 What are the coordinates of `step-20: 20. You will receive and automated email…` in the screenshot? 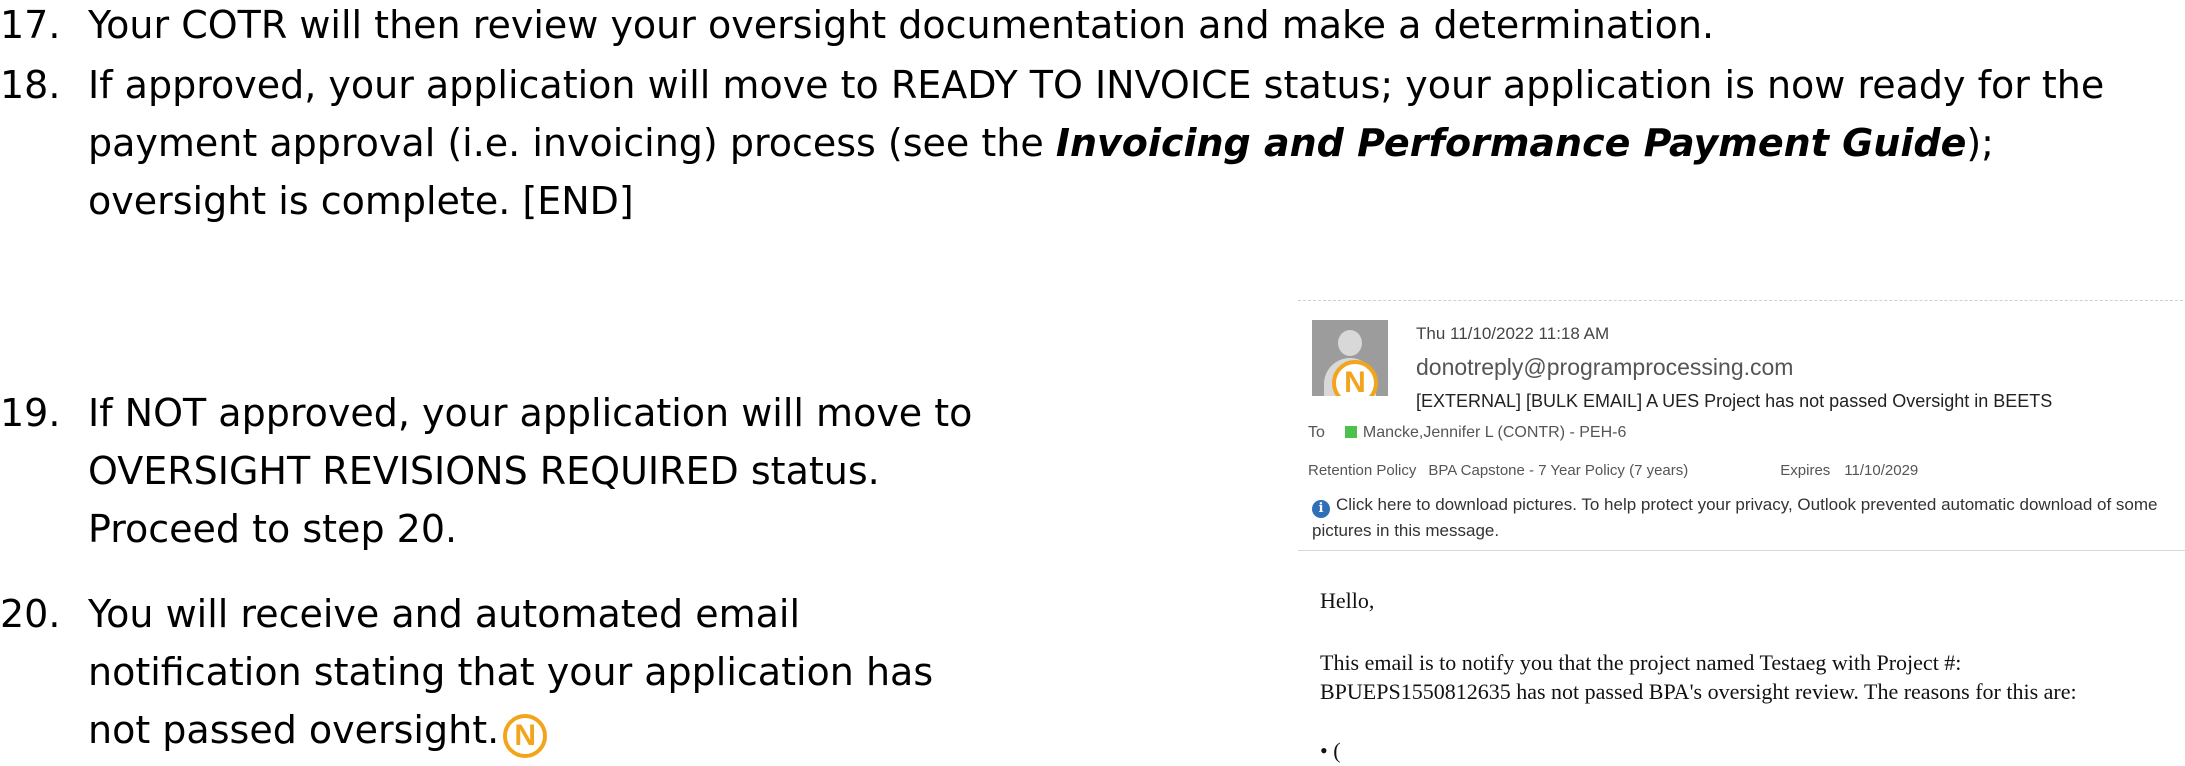 It's located at (500, 672).